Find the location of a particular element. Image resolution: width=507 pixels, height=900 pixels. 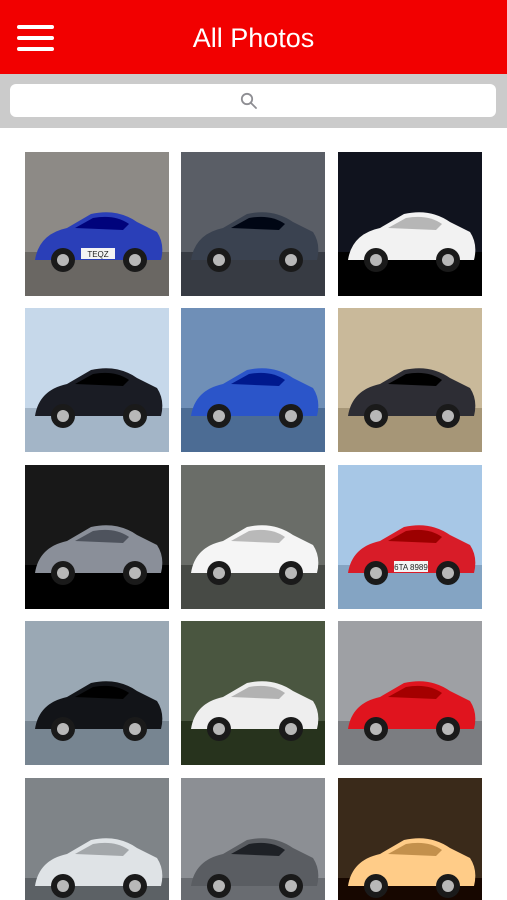

photo-thumbnail: TEQZ is located at coordinates (97, 224).